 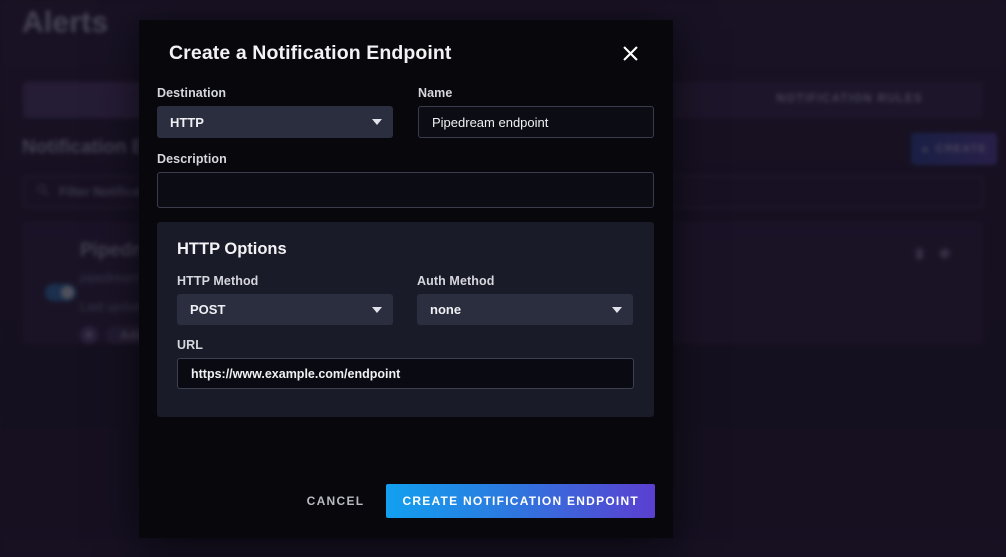 What do you see at coordinates (285, 309) in the screenshot?
I see `http-method-select: POST` at bounding box center [285, 309].